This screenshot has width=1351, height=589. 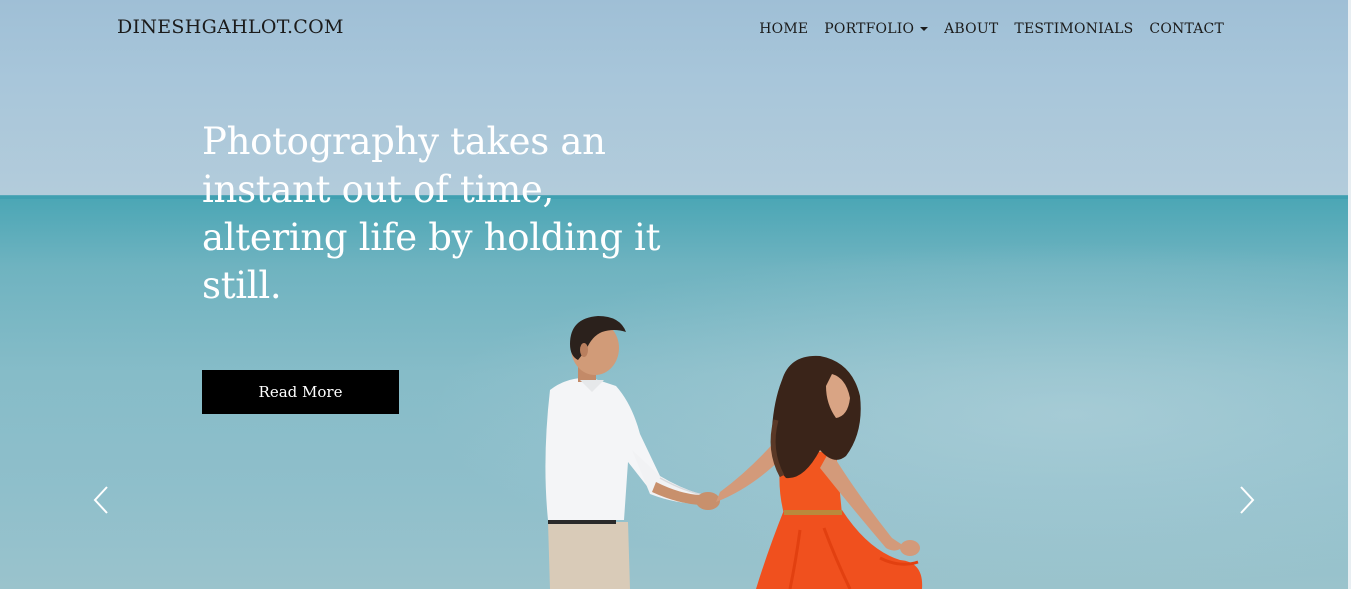 I want to click on nav-link-label: HOME, so click(x=784, y=29).